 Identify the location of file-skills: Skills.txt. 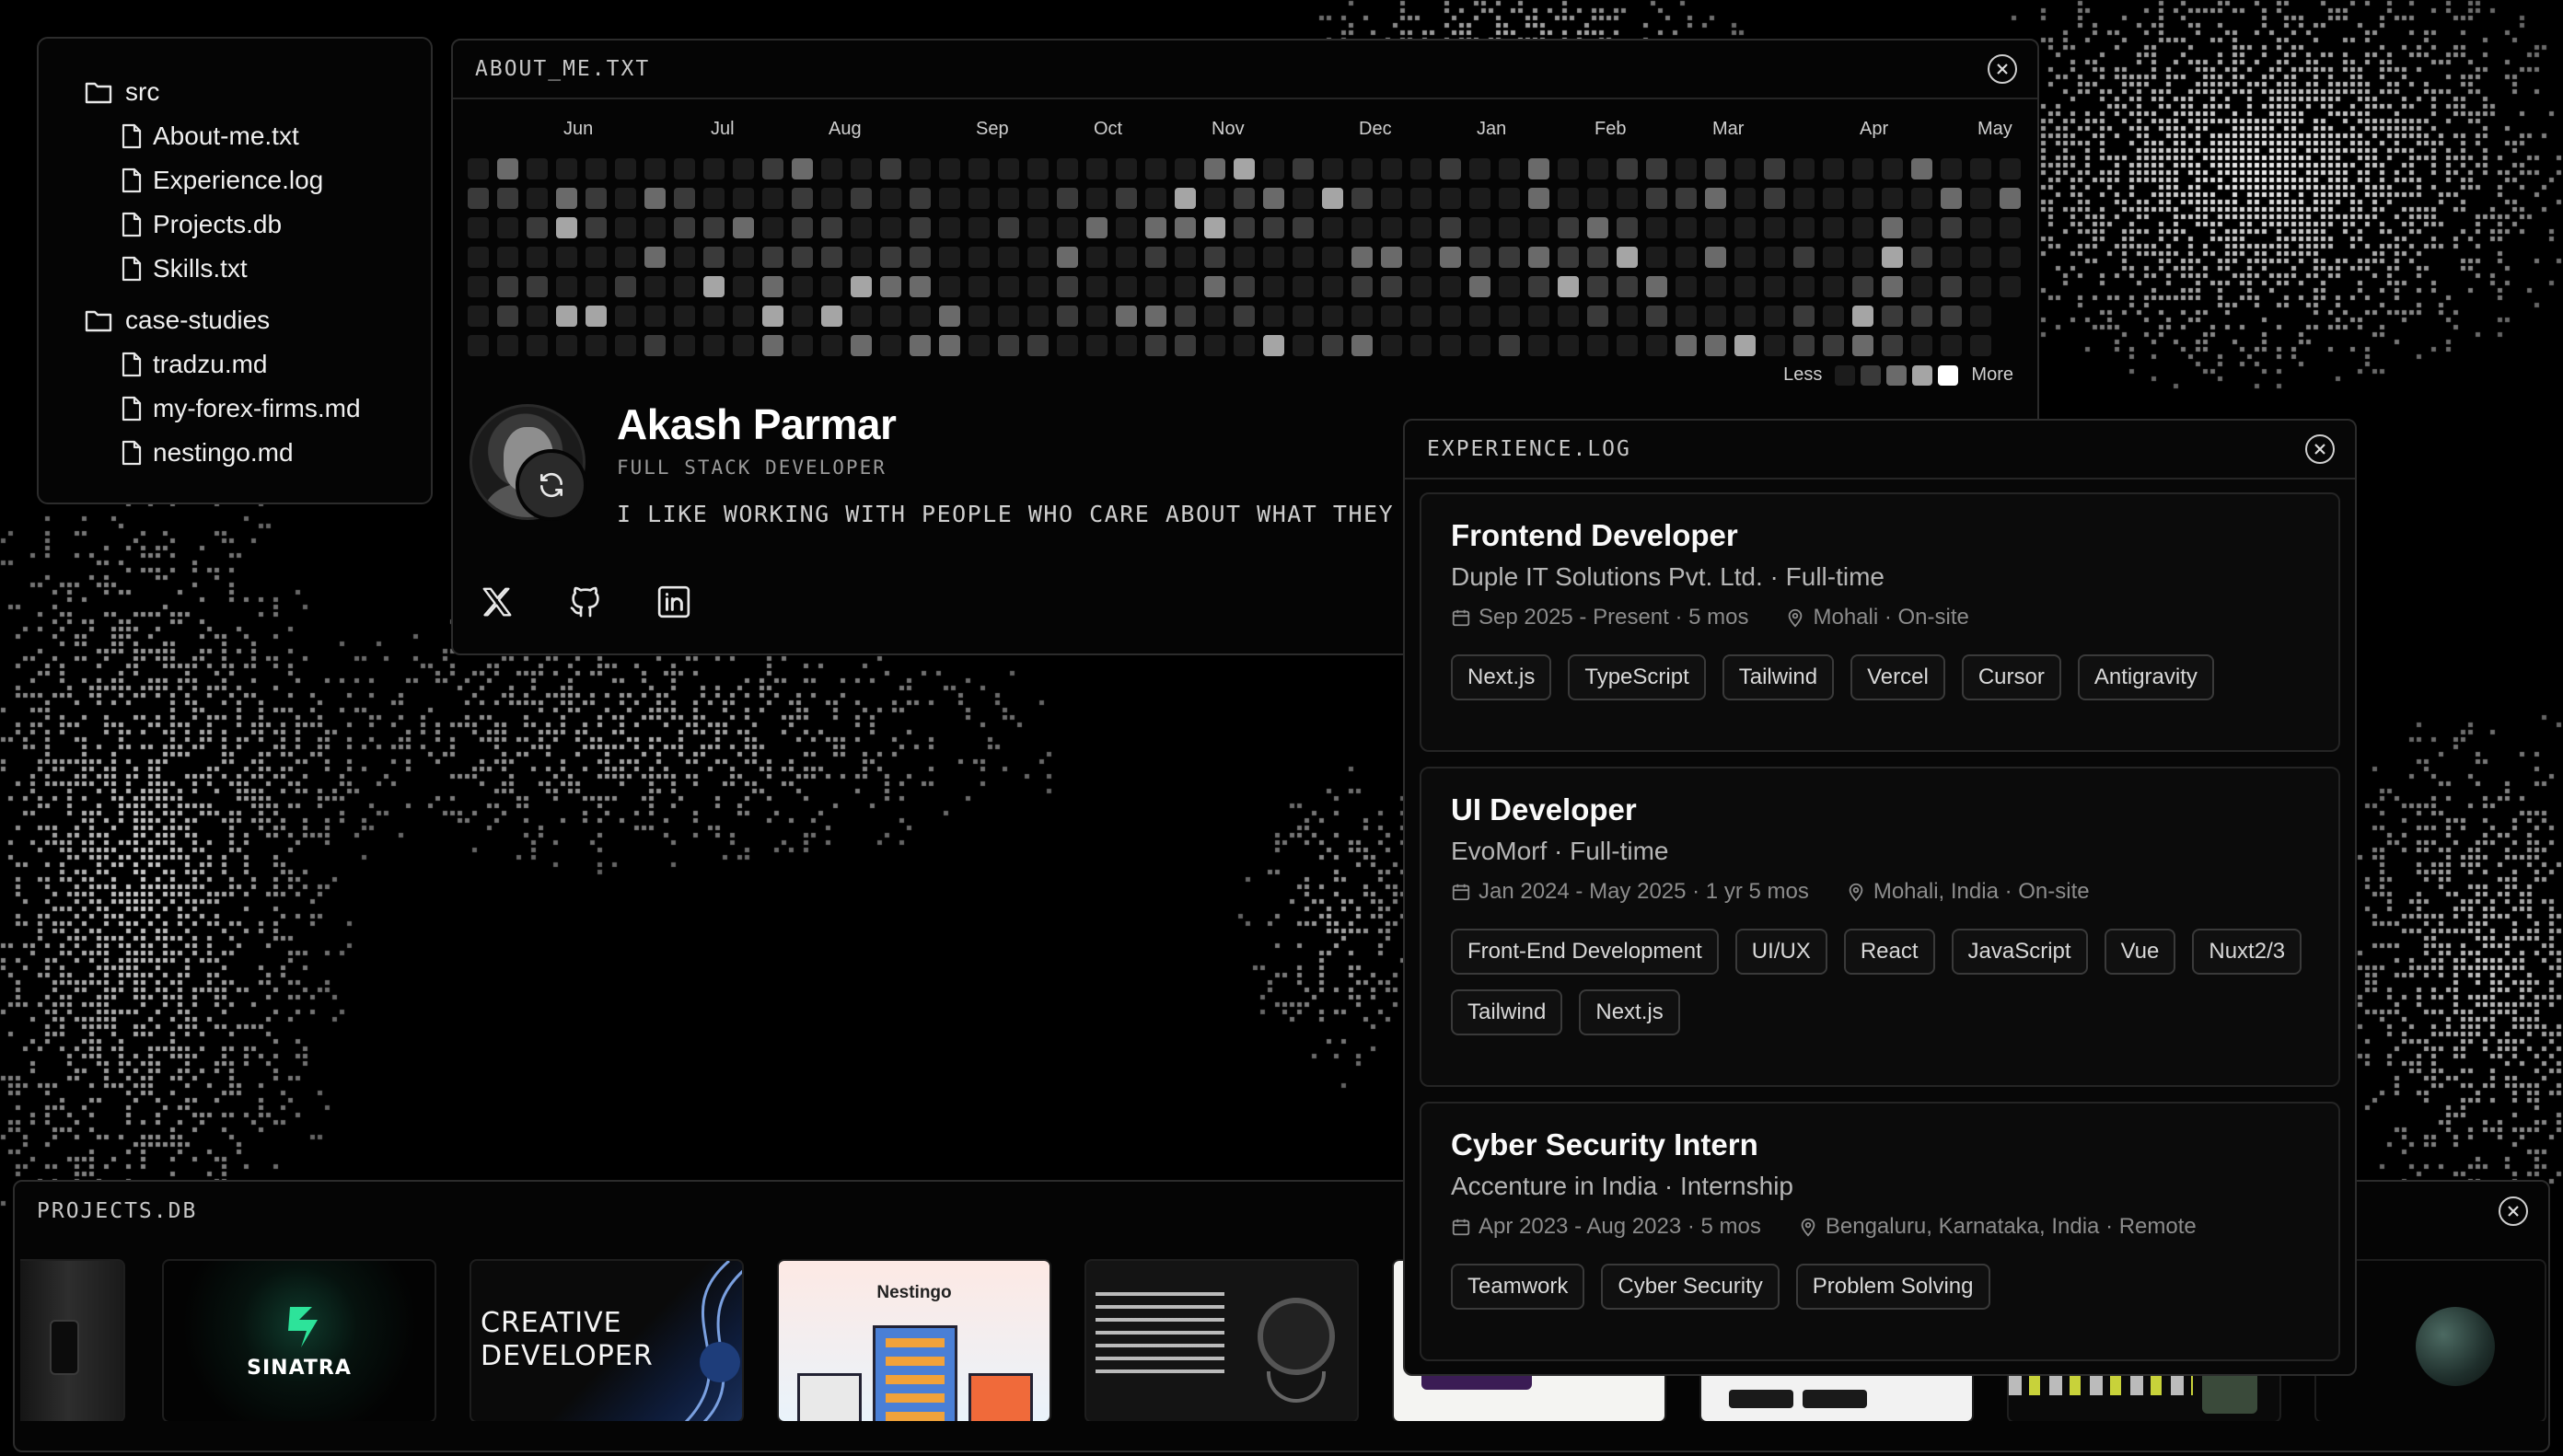
(258, 269).